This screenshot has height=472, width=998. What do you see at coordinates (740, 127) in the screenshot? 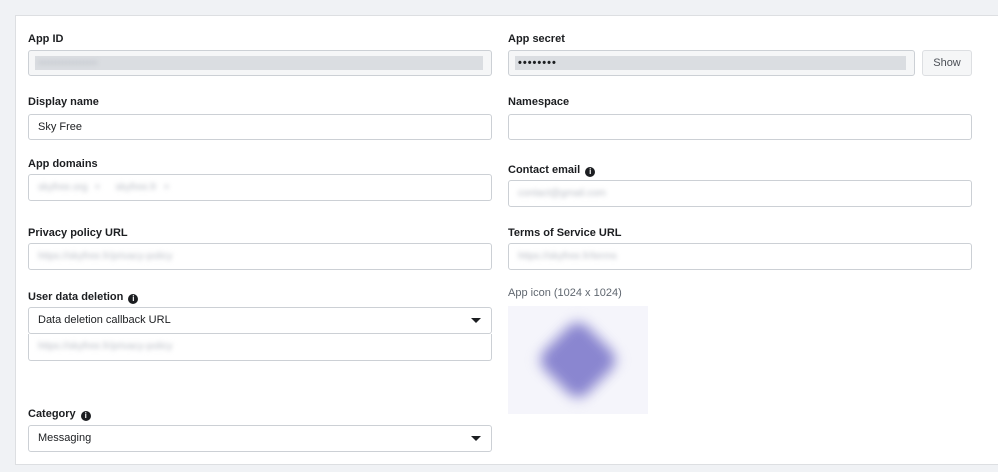
I see `namespace-input` at bounding box center [740, 127].